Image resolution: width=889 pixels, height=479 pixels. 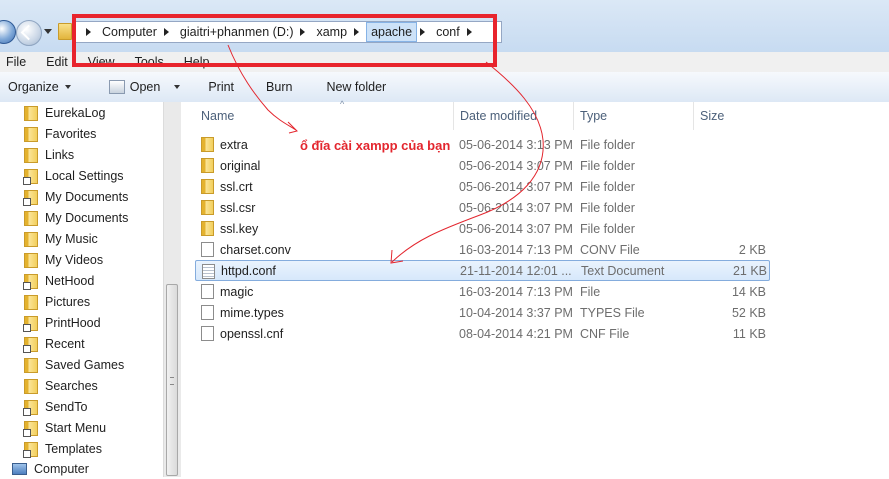 I want to click on file-name: openssl.cnf, so click(x=252, y=333).